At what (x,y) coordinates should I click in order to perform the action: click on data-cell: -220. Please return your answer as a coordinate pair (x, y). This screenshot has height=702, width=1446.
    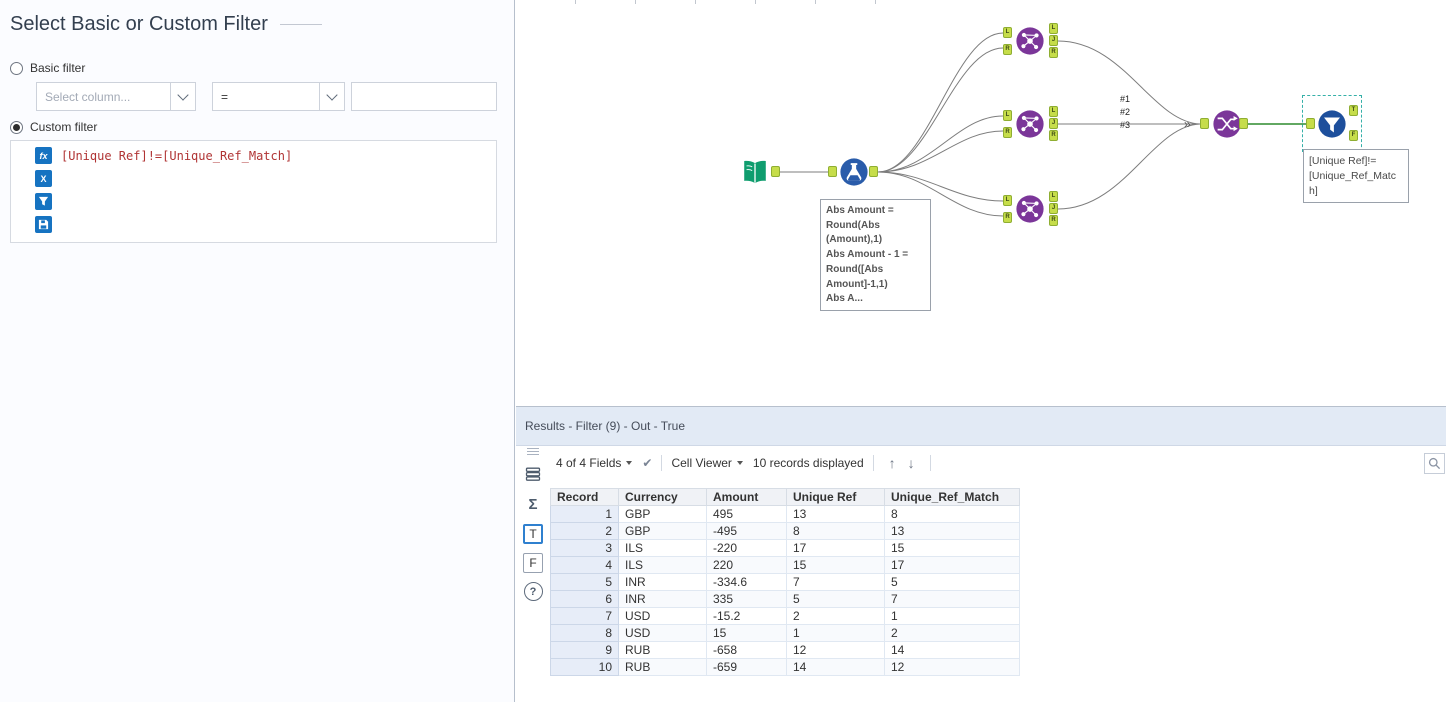
    Looking at the image, I should click on (746, 548).